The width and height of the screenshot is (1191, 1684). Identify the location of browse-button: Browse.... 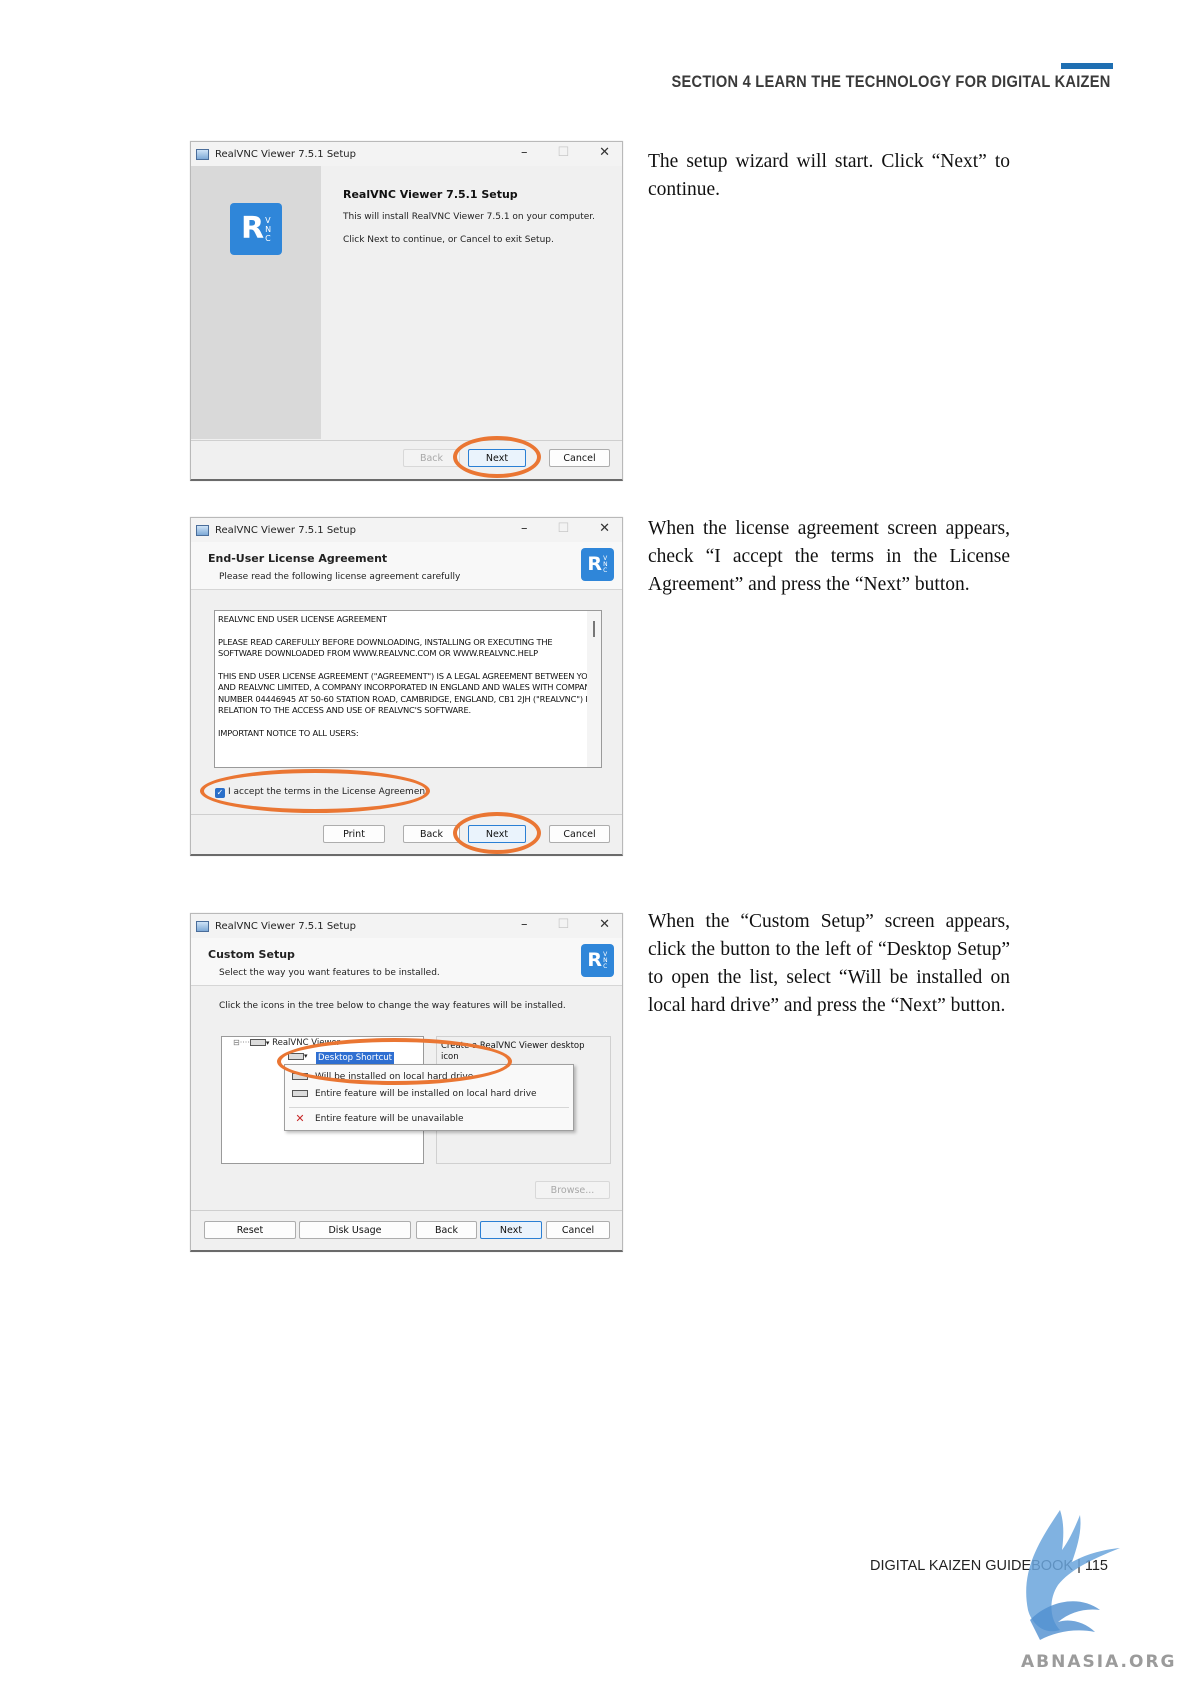
(572, 1190).